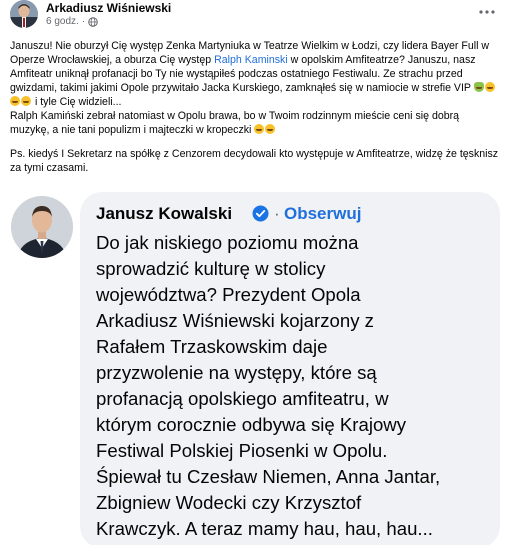 This screenshot has width=509, height=545. Describe the element at coordinates (322, 214) in the screenshot. I see `follow-button: Obserwuj` at that location.